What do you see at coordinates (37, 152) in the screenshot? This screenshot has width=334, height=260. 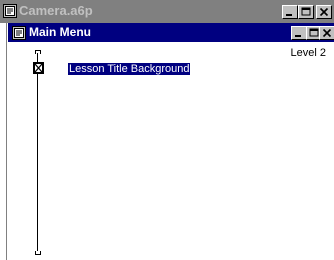 I see `flowline` at bounding box center [37, 152].